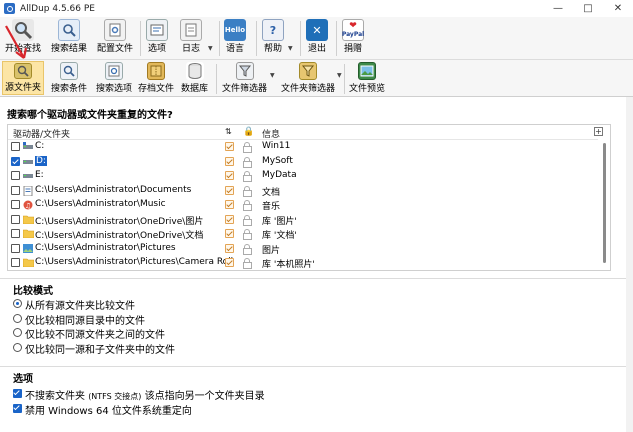  Describe the element at coordinates (191, 30) in the screenshot. I see `log-icon` at that location.